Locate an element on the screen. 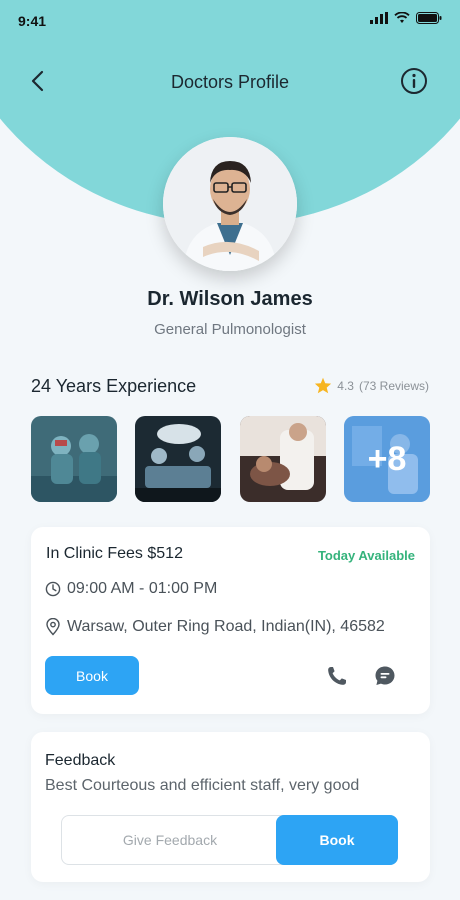 Image resolution: width=460 pixels, height=900 pixels. dental-photo is located at coordinates (282, 459).